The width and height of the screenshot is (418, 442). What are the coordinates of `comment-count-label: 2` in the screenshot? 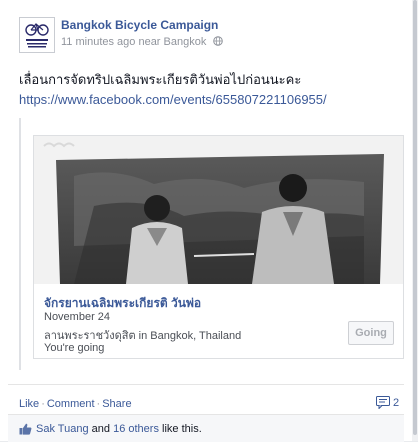 It's located at (396, 403).